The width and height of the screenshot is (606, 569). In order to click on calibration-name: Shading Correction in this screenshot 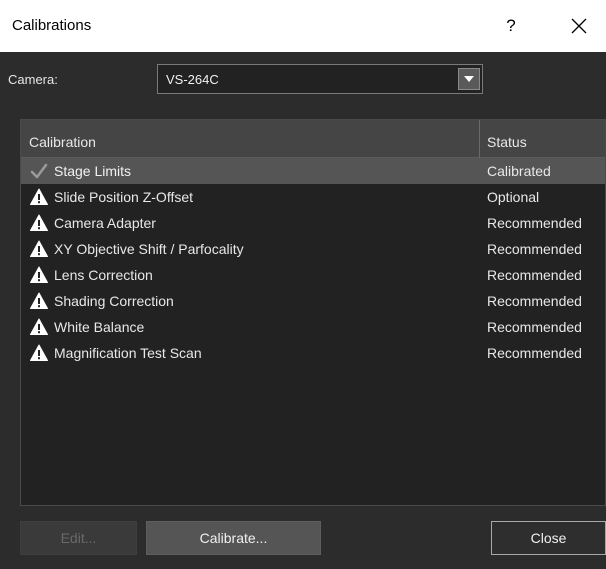, I will do `click(114, 301)`.